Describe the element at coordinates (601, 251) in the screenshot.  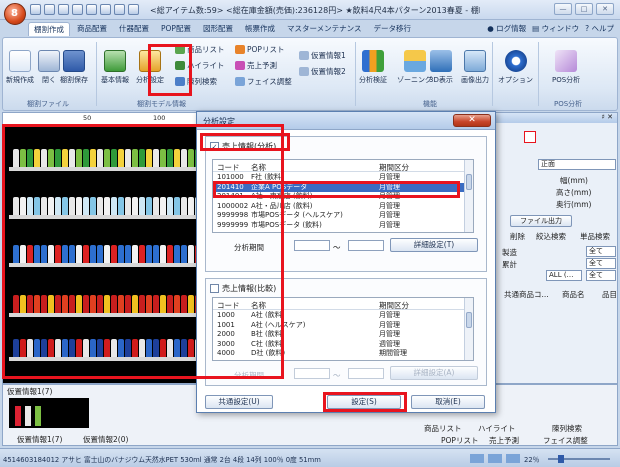
I see `maker-filter-select: 全て` at that location.